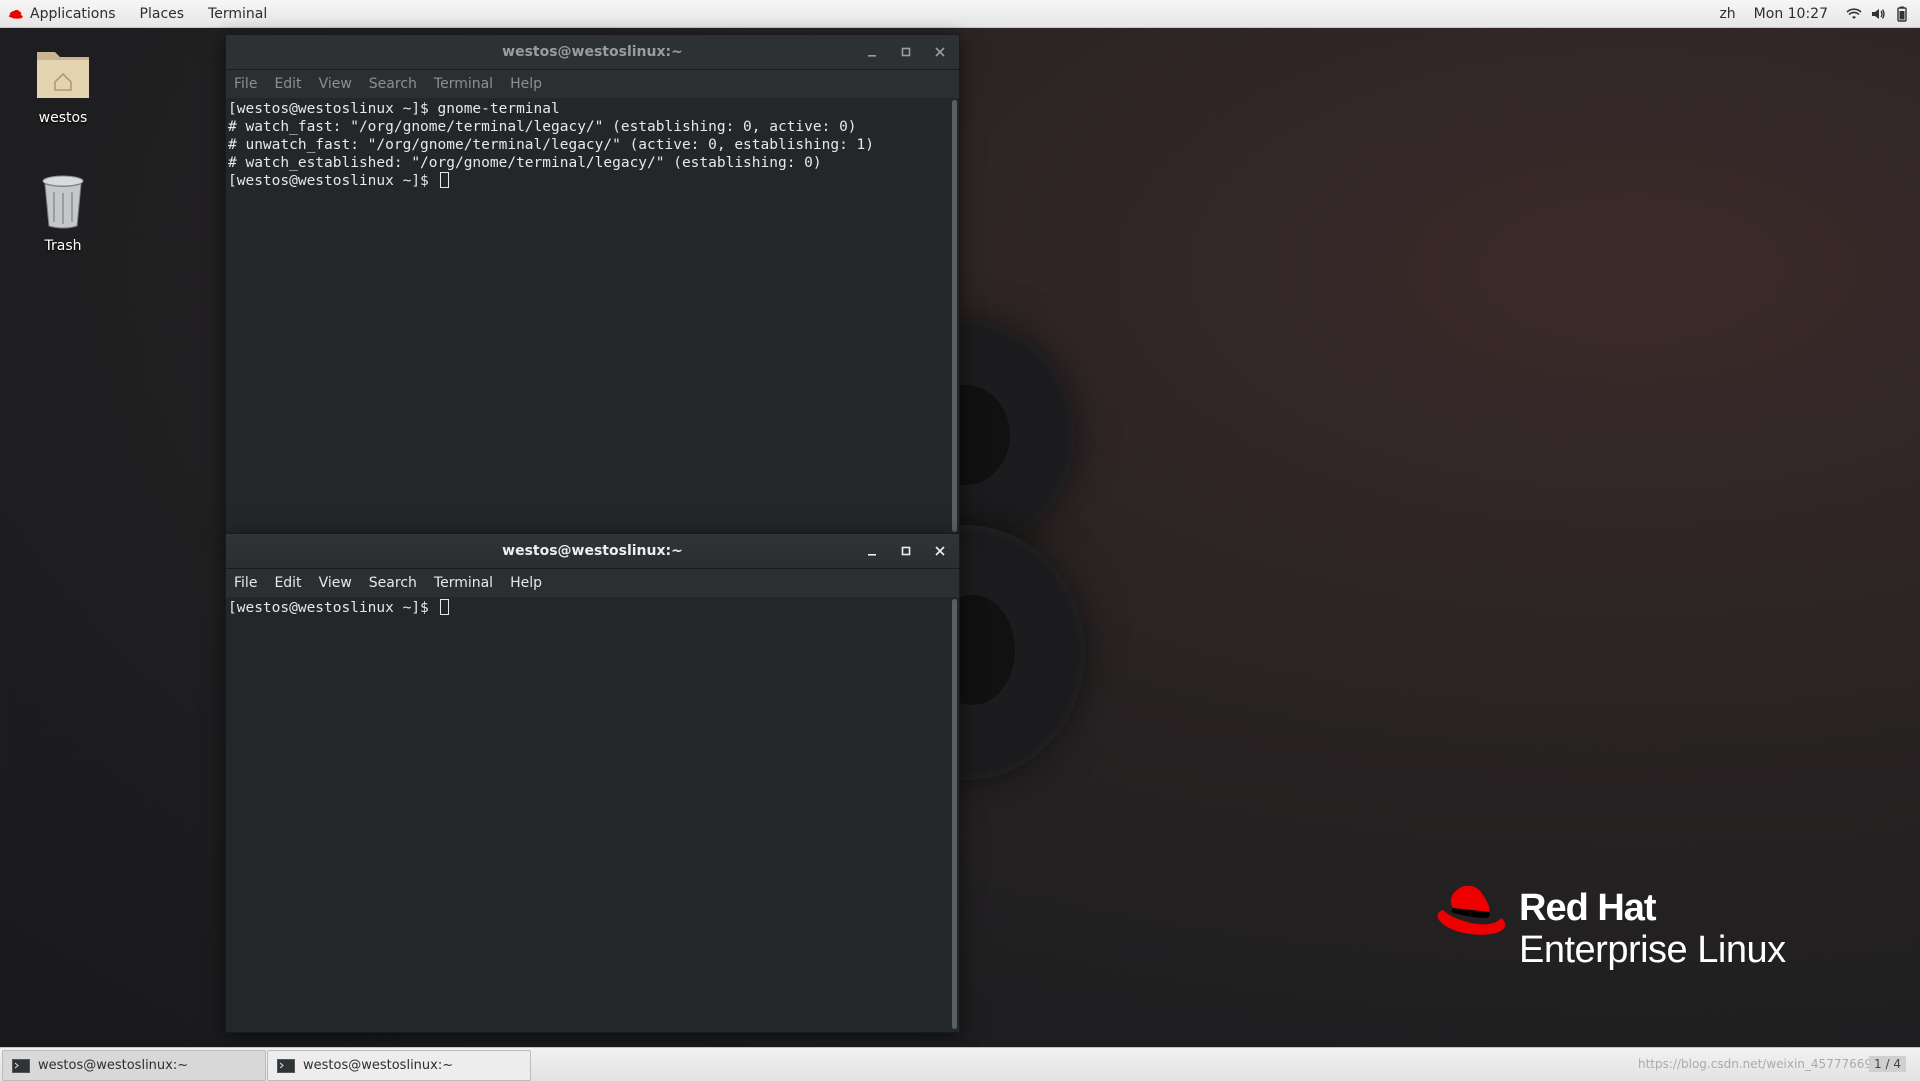 This screenshot has width=1920, height=1081. Describe the element at coordinates (1727, 14) in the screenshot. I see `input-method-indicator: zh` at that location.